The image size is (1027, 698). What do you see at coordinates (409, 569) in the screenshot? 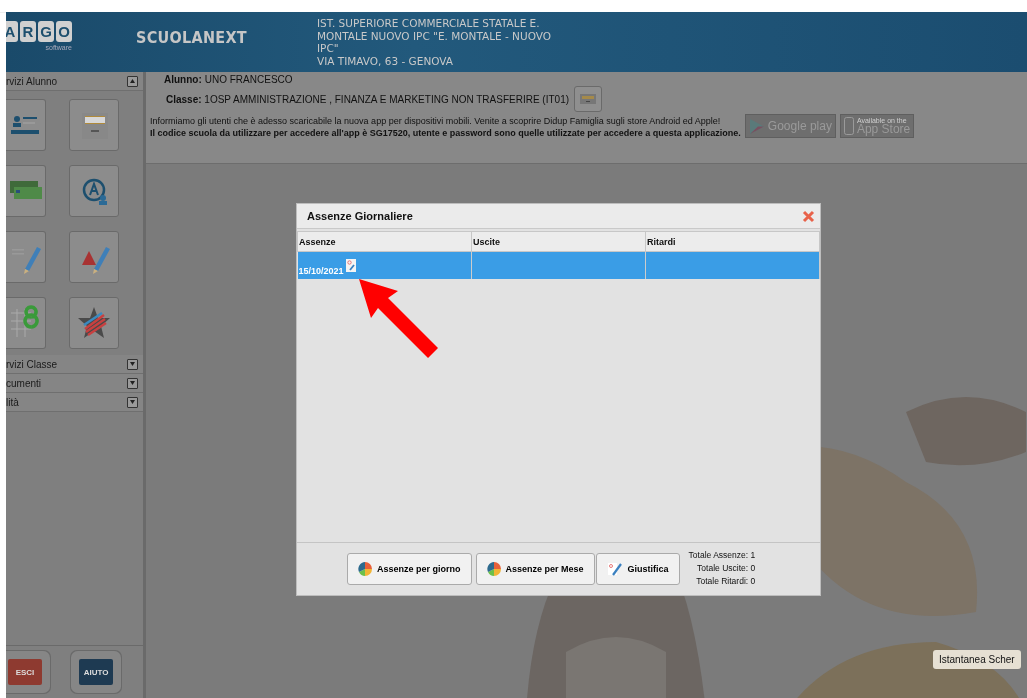
I see `chart-button: Assenze per giorno` at bounding box center [409, 569].